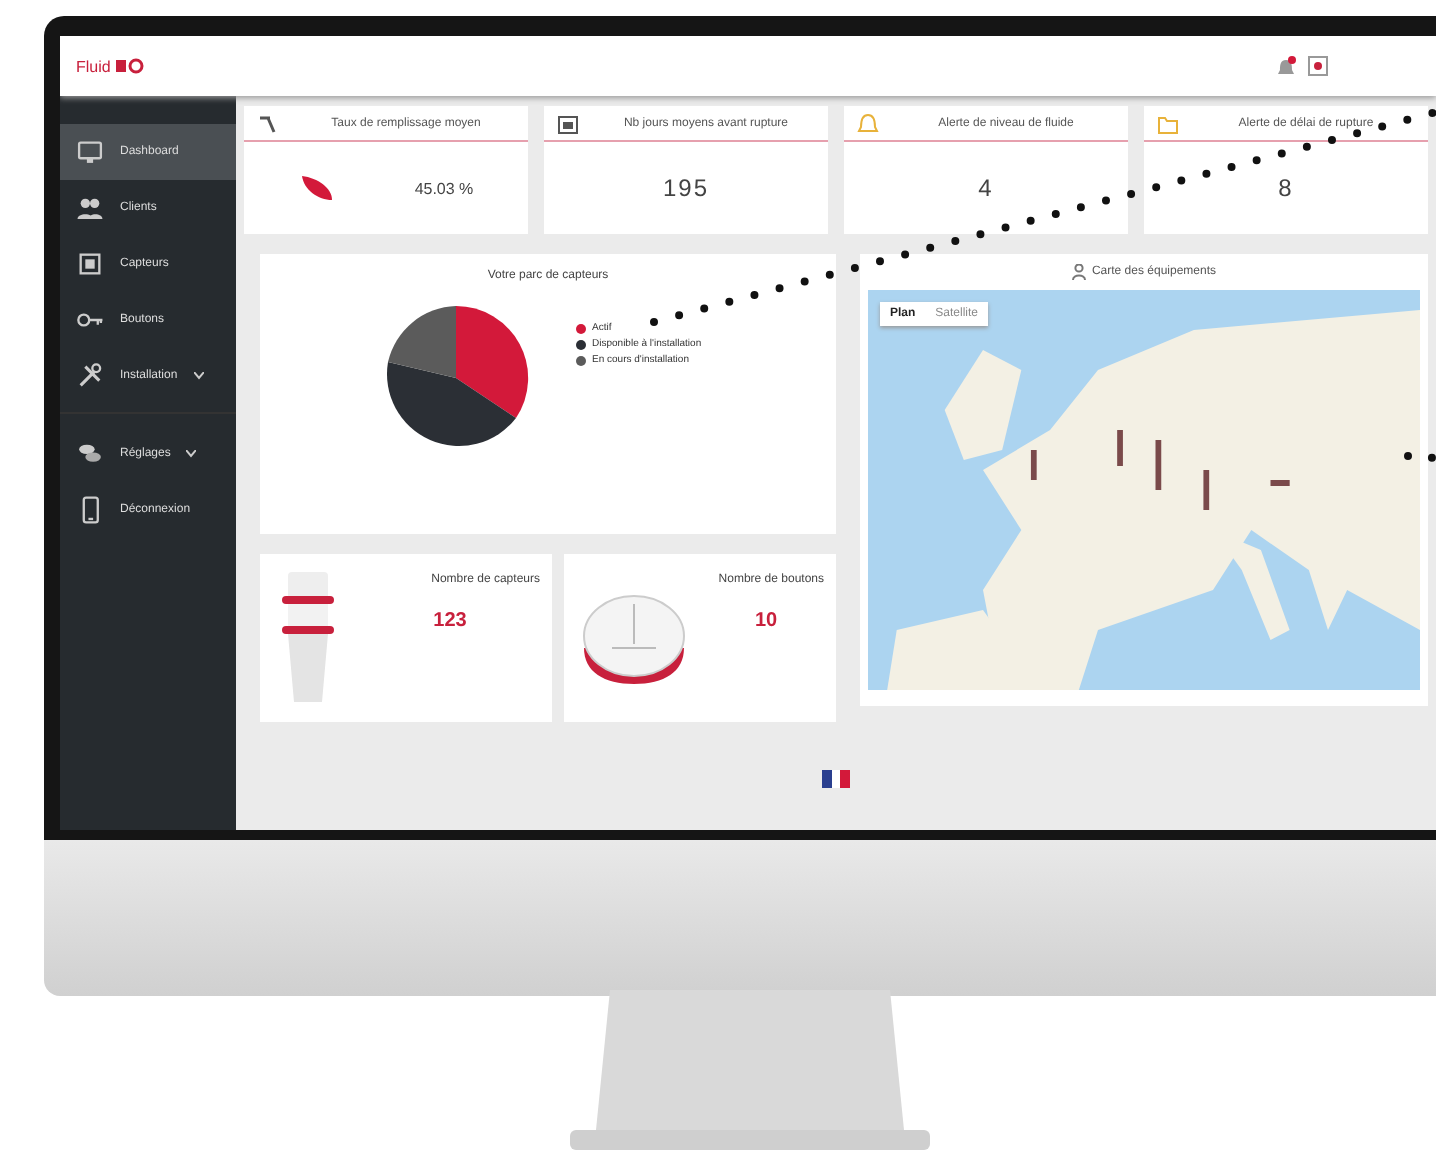  What do you see at coordinates (836, 779) in the screenshot?
I see `flag-icon` at bounding box center [836, 779].